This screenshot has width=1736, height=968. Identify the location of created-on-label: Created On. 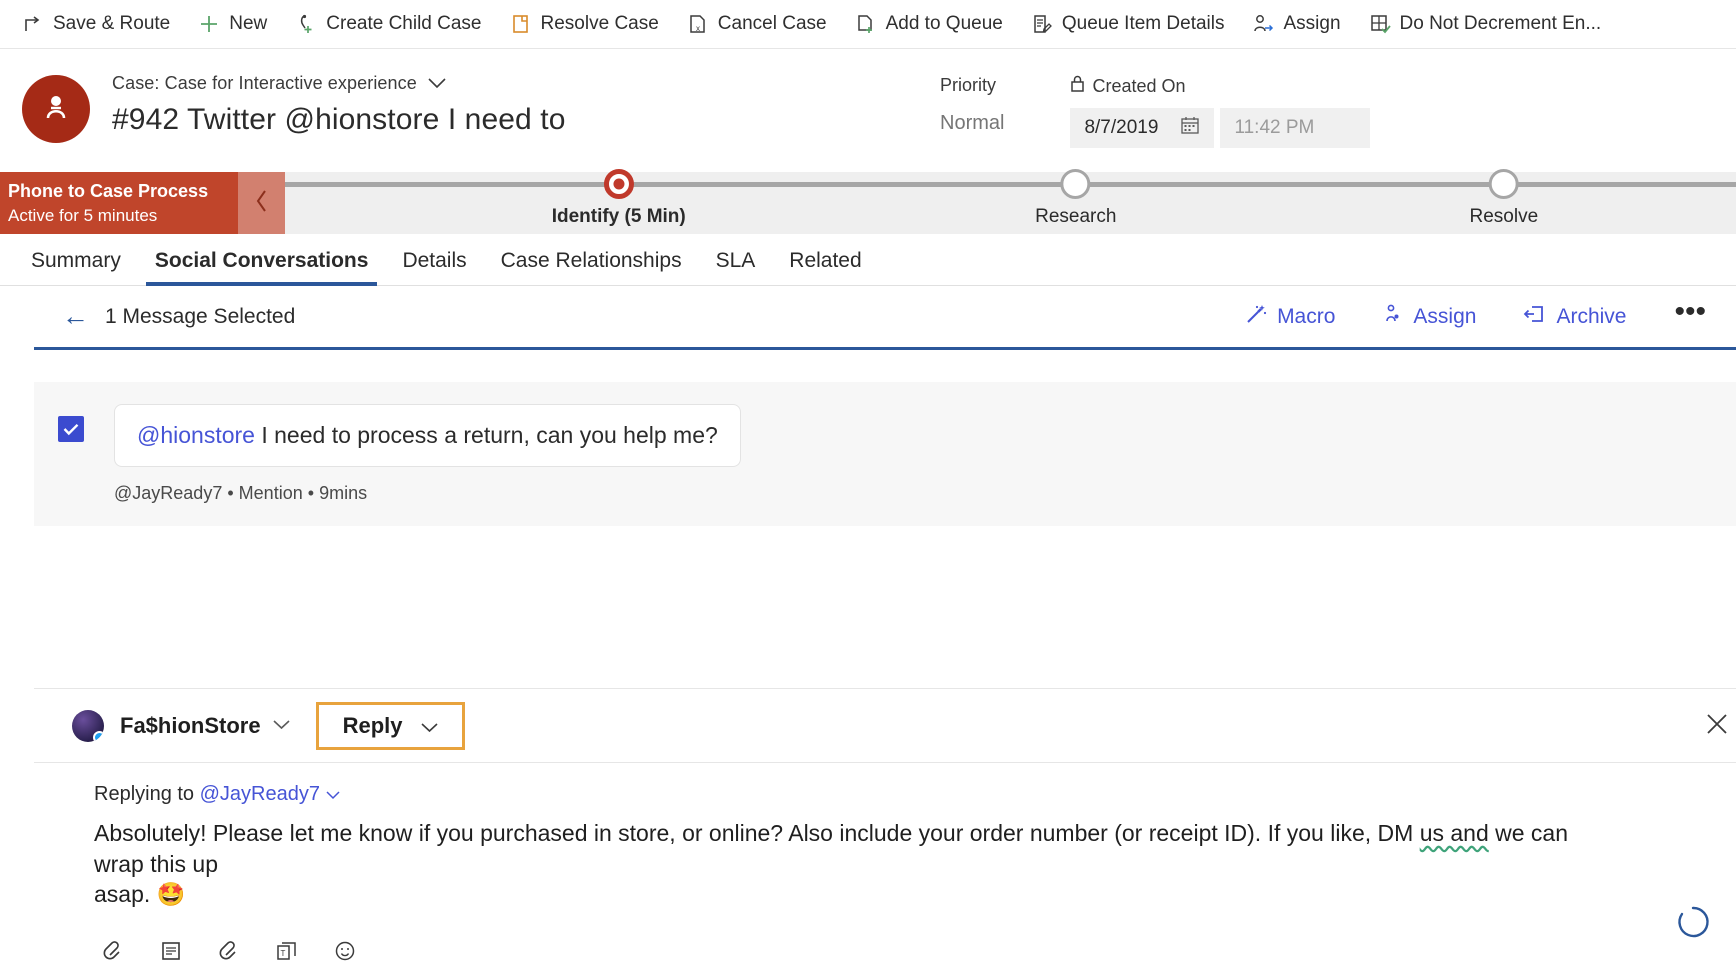
(1139, 86).